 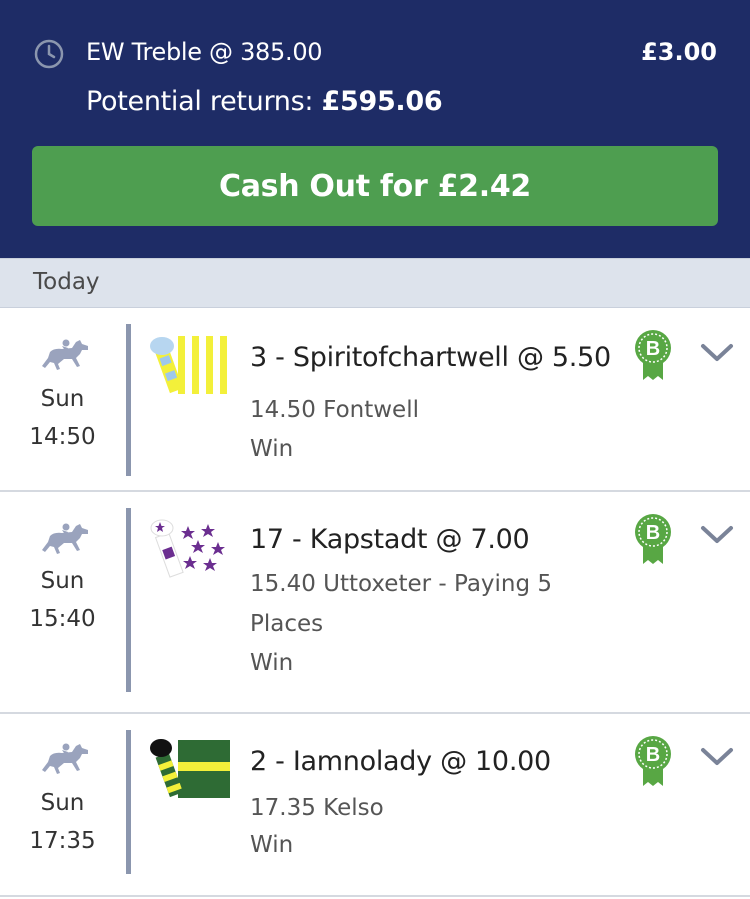 What do you see at coordinates (62, 841) in the screenshot?
I see `event-time: 17:35` at bounding box center [62, 841].